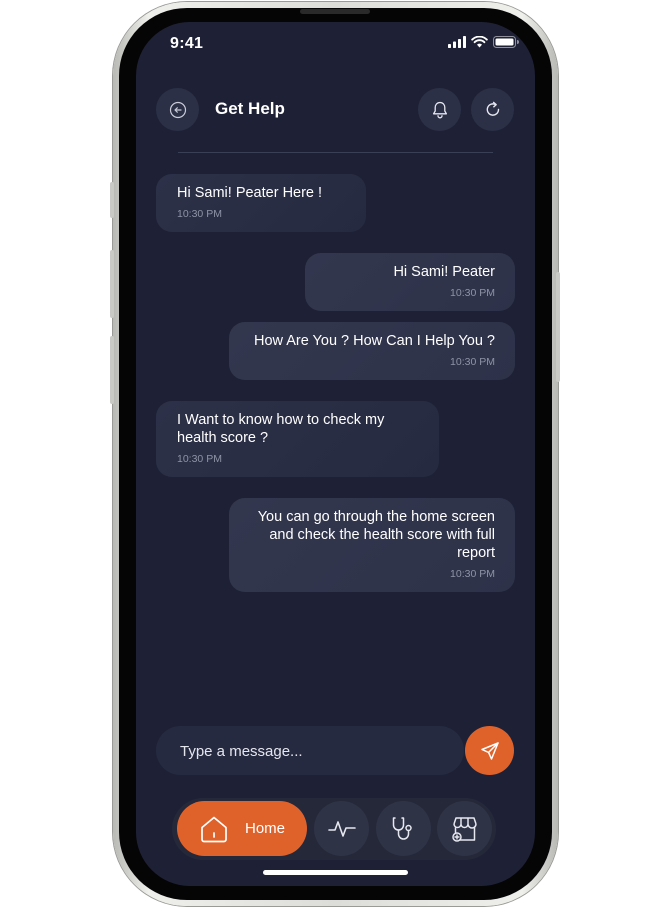  What do you see at coordinates (112, 200) in the screenshot?
I see `side-button-mute` at bounding box center [112, 200].